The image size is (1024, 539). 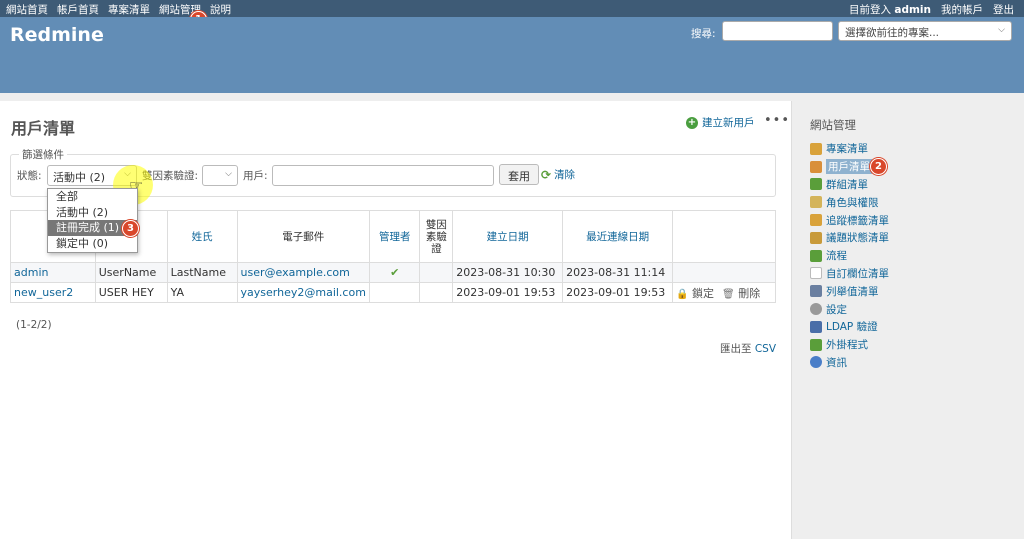 What do you see at coordinates (816, 273) in the screenshot?
I see `custom-fields-icon` at bounding box center [816, 273].